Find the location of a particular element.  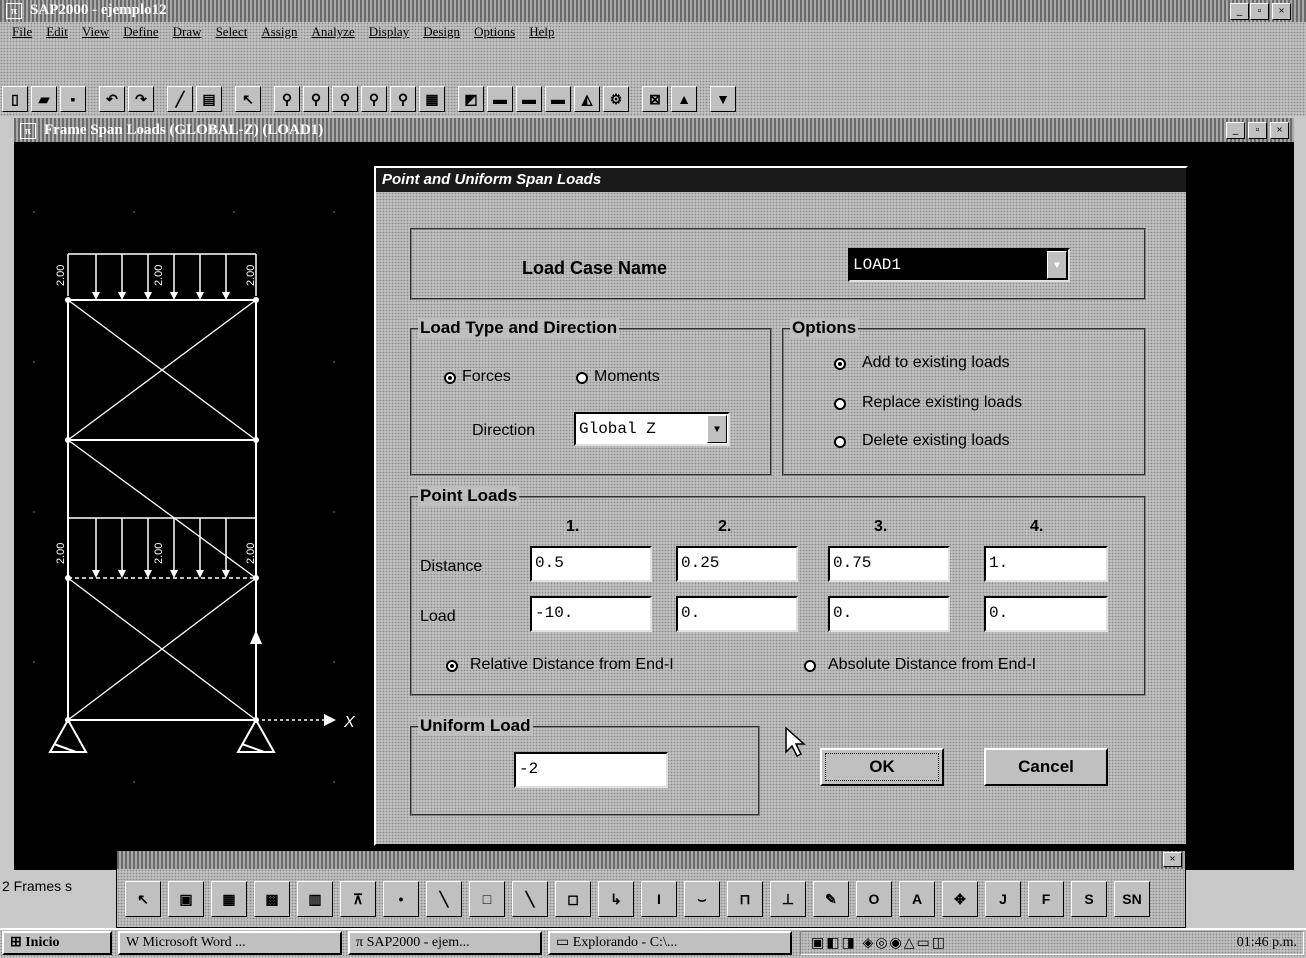

yz-view-icon: ▬ is located at coordinates (558, 99).